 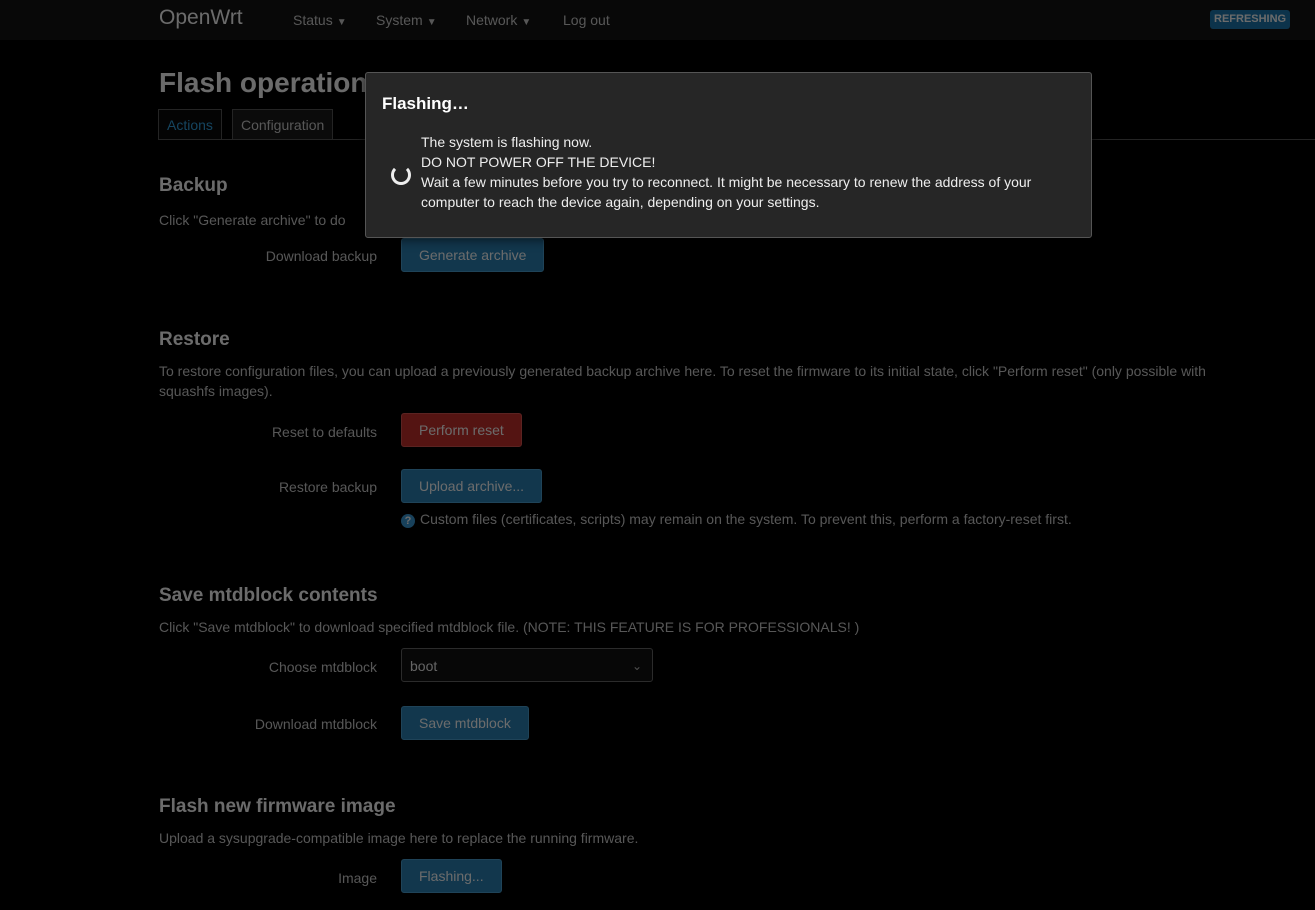 What do you see at coordinates (507, 142) in the screenshot?
I see `modal-line-1: The system is flashing now.` at bounding box center [507, 142].